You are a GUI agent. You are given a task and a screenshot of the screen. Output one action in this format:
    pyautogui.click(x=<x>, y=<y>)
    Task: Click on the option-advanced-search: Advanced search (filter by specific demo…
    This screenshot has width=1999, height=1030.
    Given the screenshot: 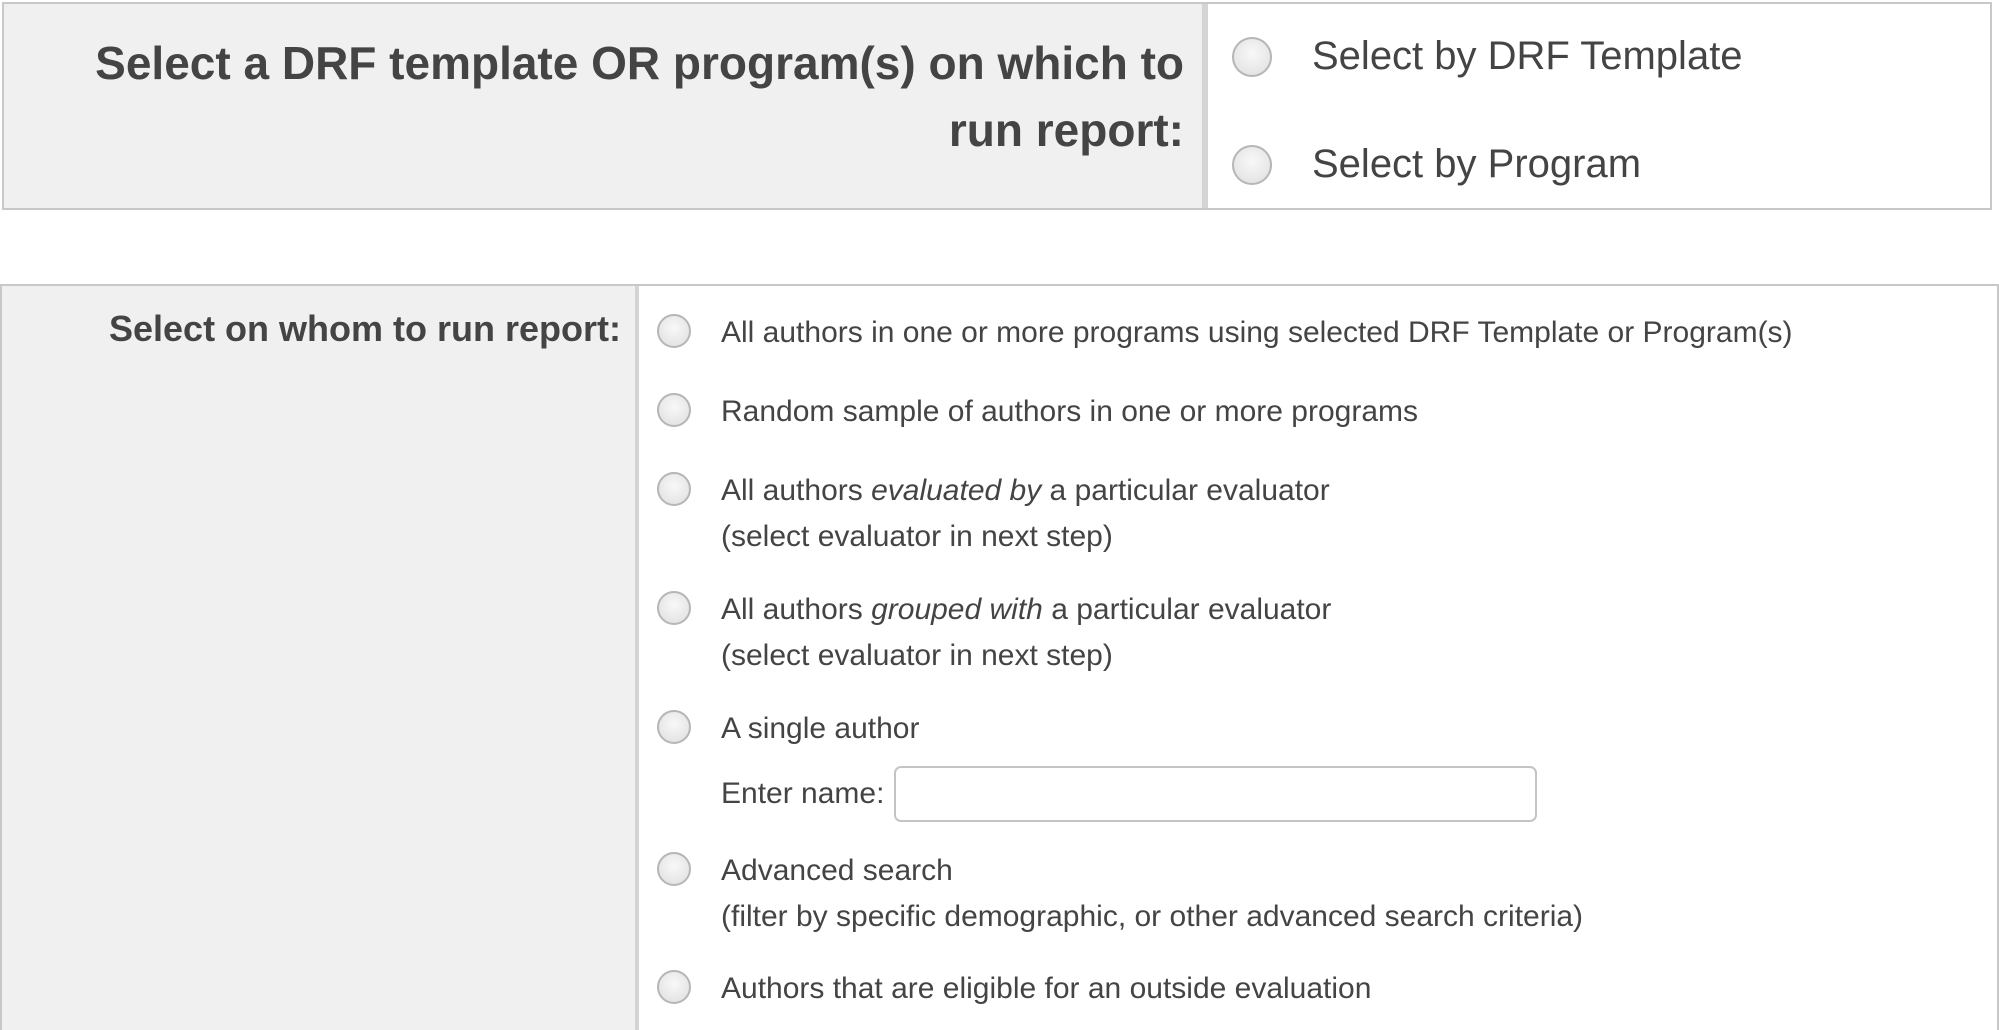 What is the action you would take?
    pyautogui.click(x=1120, y=894)
    